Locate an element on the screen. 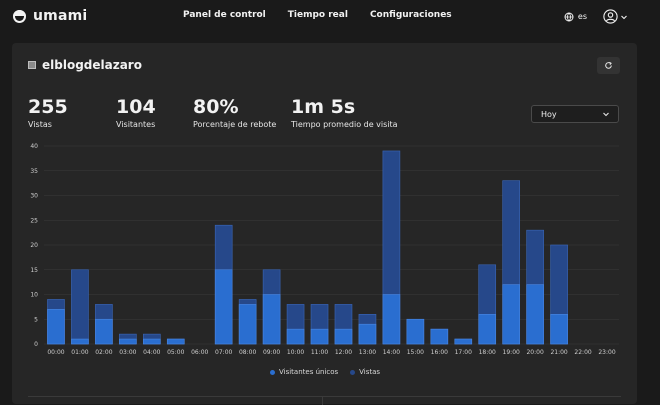 The image size is (660, 405). chart-legend: Visitantes únicos Vistas is located at coordinates (325, 372).